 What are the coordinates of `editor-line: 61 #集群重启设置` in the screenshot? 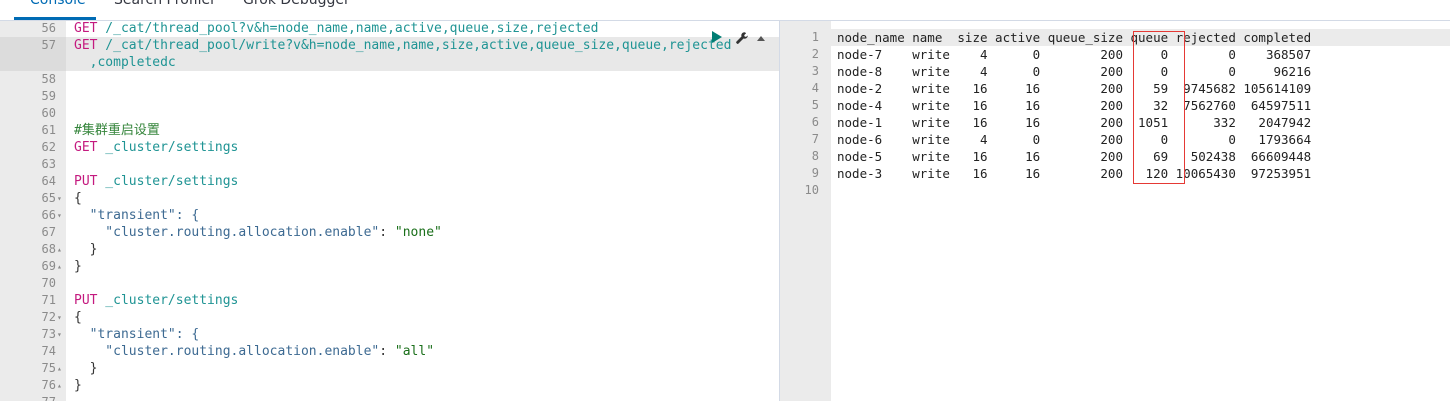 It's located at (389, 130).